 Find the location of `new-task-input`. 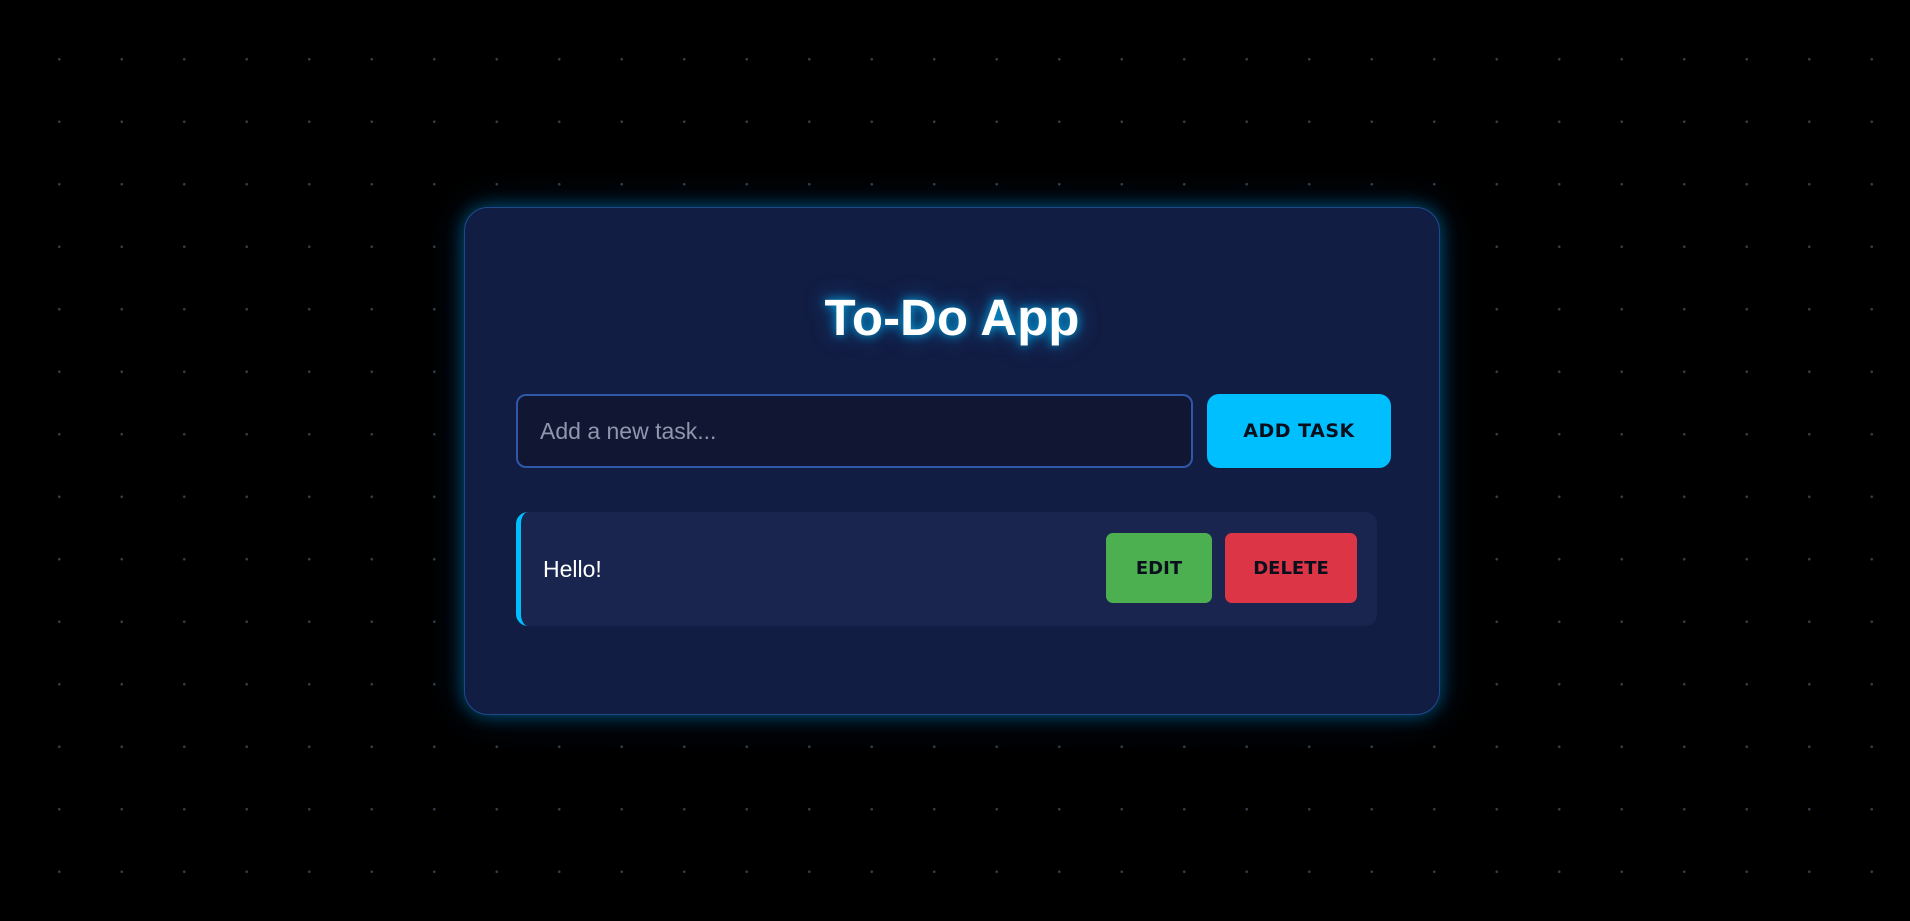

new-task-input is located at coordinates (854, 431).